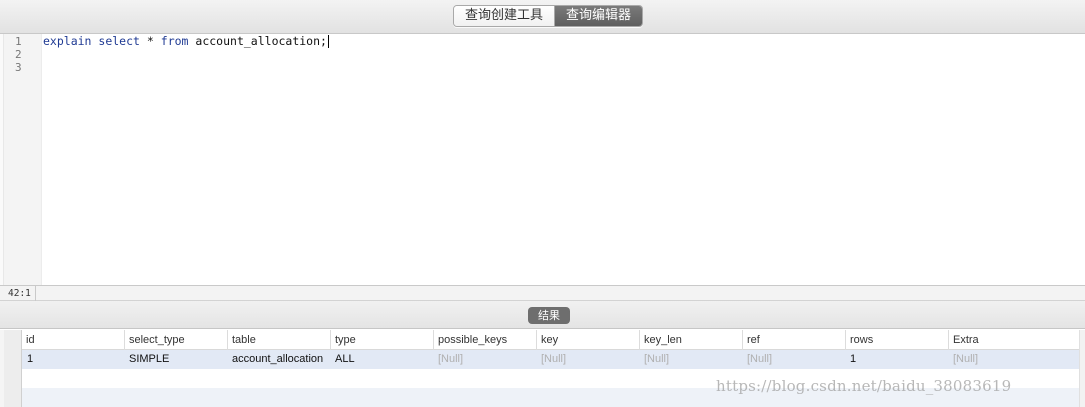 The height and width of the screenshot is (407, 1085). What do you see at coordinates (18, 54) in the screenshot?
I see `line-number: 2` at bounding box center [18, 54].